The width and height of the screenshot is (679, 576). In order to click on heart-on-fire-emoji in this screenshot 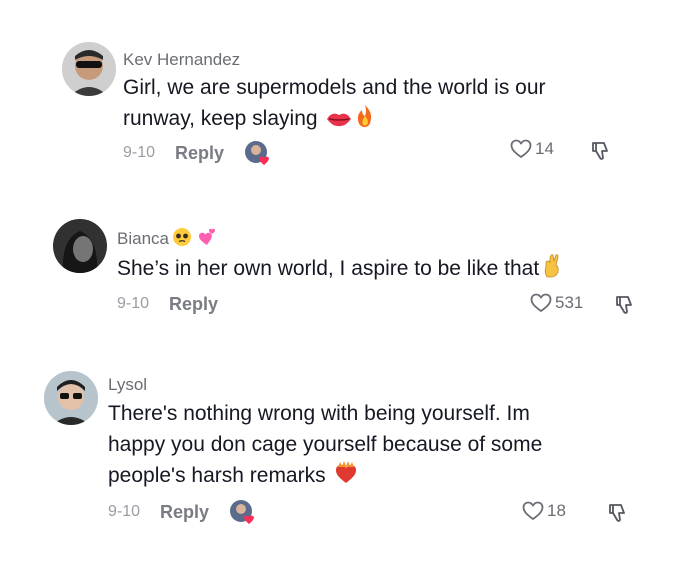, I will do `click(346, 477)`.